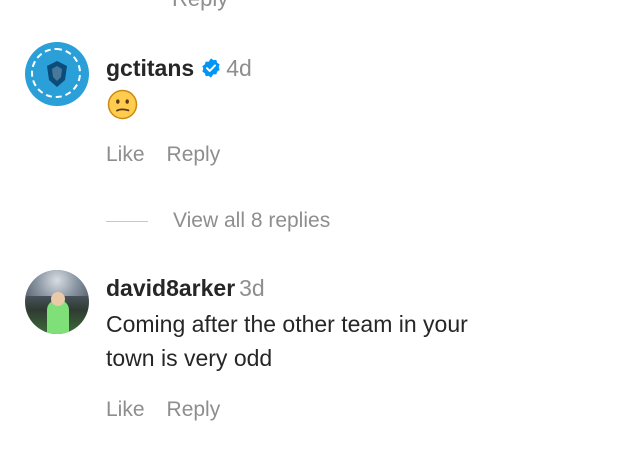 The image size is (634, 456). What do you see at coordinates (252, 288) in the screenshot?
I see `comment-time: 3d` at bounding box center [252, 288].